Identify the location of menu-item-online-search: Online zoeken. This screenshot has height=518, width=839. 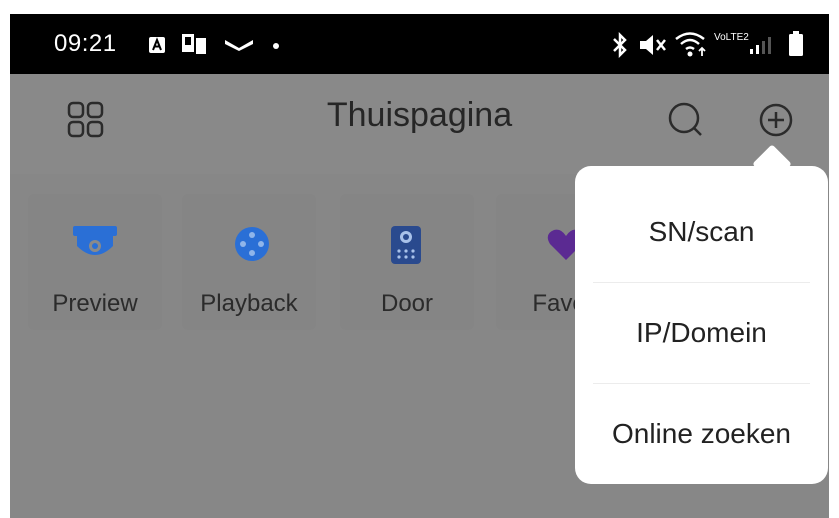
(701, 434).